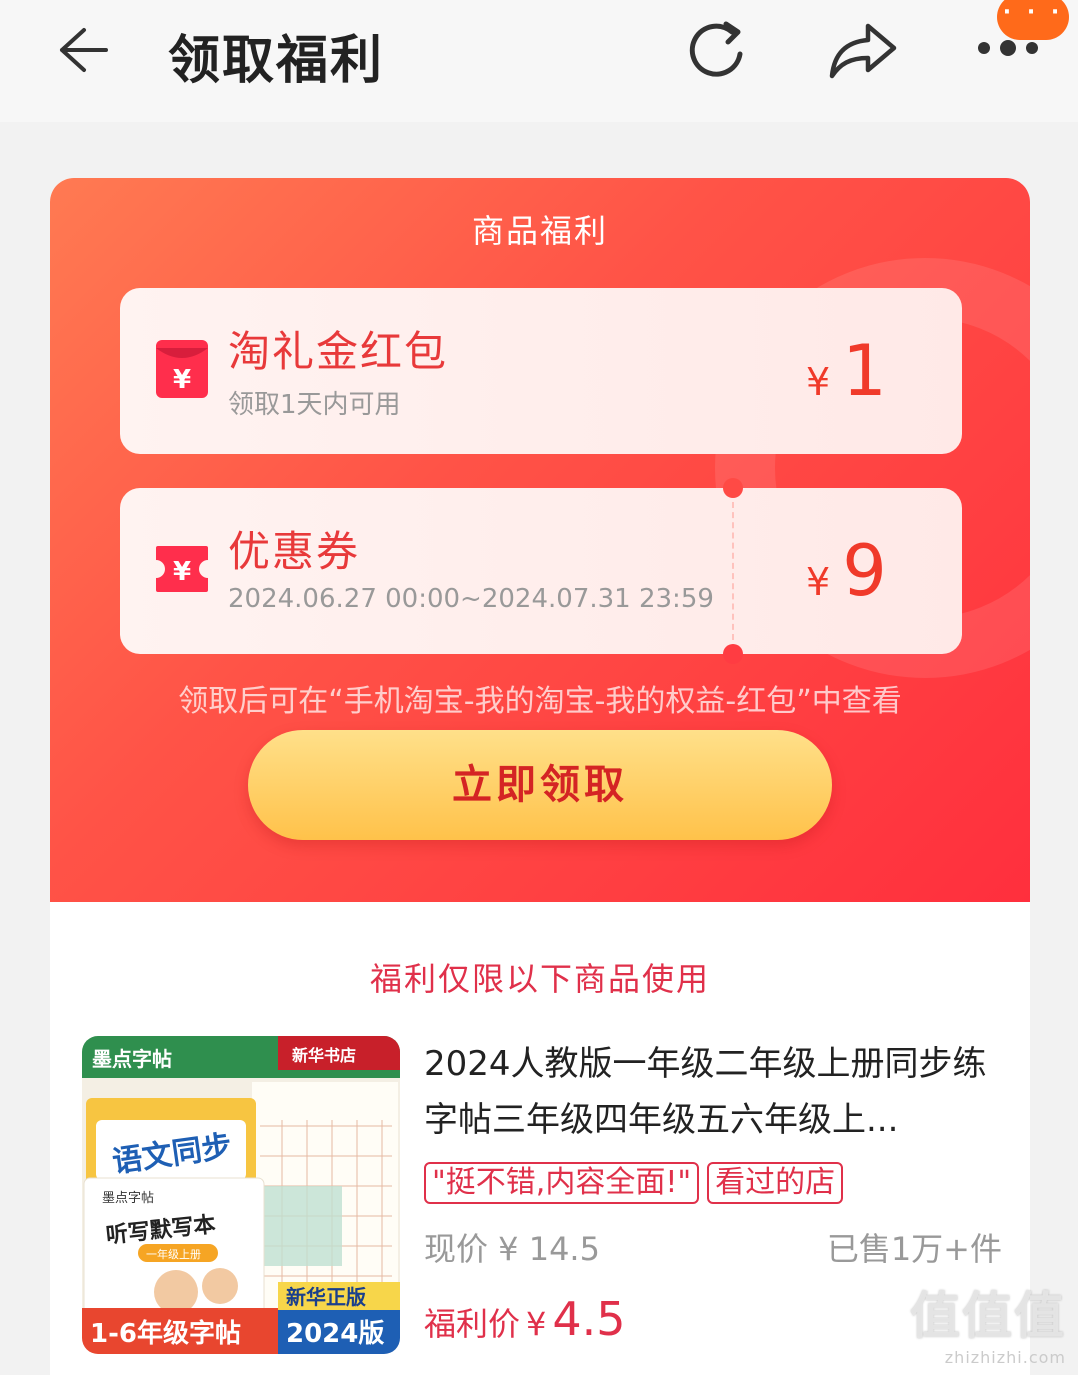  I want to click on page-title: 领取福利, so click(276, 61).